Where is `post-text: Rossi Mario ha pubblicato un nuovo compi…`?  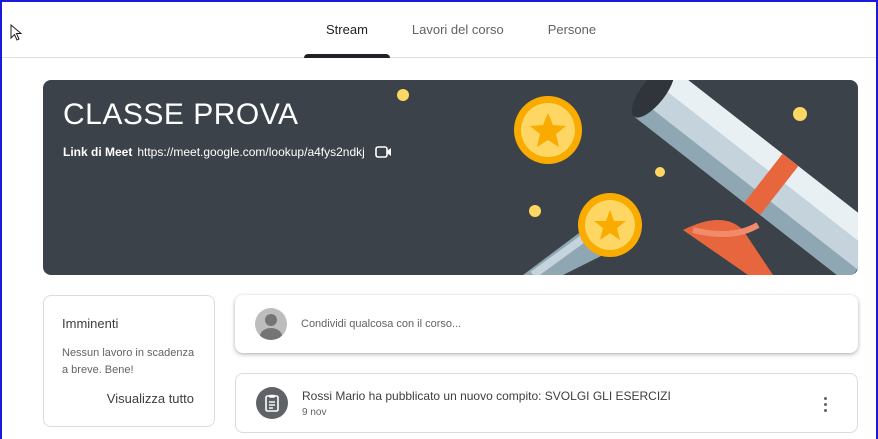 post-text: Rossi Mario ha pubblicato un nuovo compi… is located at coordinates (486, 403).